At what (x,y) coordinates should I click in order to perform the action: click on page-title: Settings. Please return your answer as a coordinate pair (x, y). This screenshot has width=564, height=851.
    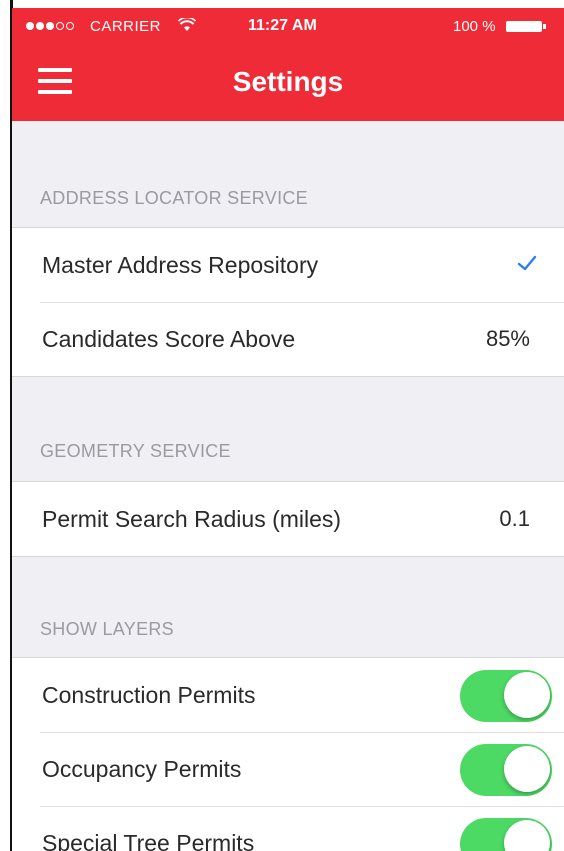
    Looking at the image, I should click on (288, 81).